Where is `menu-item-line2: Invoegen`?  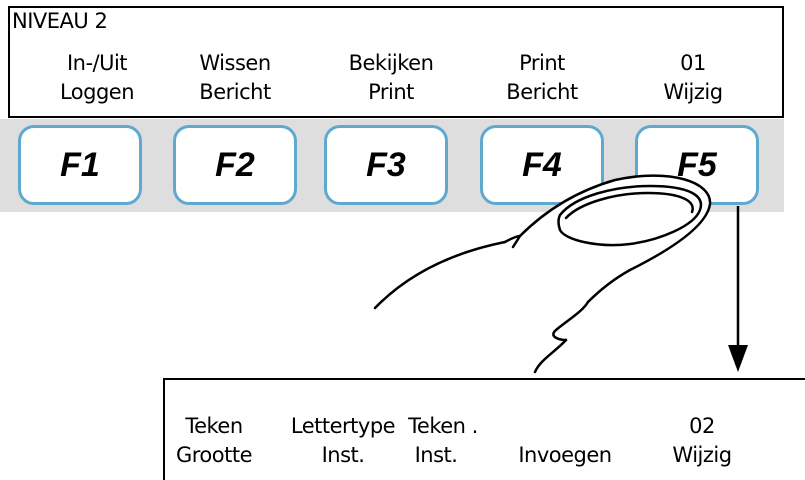
menu-item-line2: Invoegen is located at coordinates (565, 455).